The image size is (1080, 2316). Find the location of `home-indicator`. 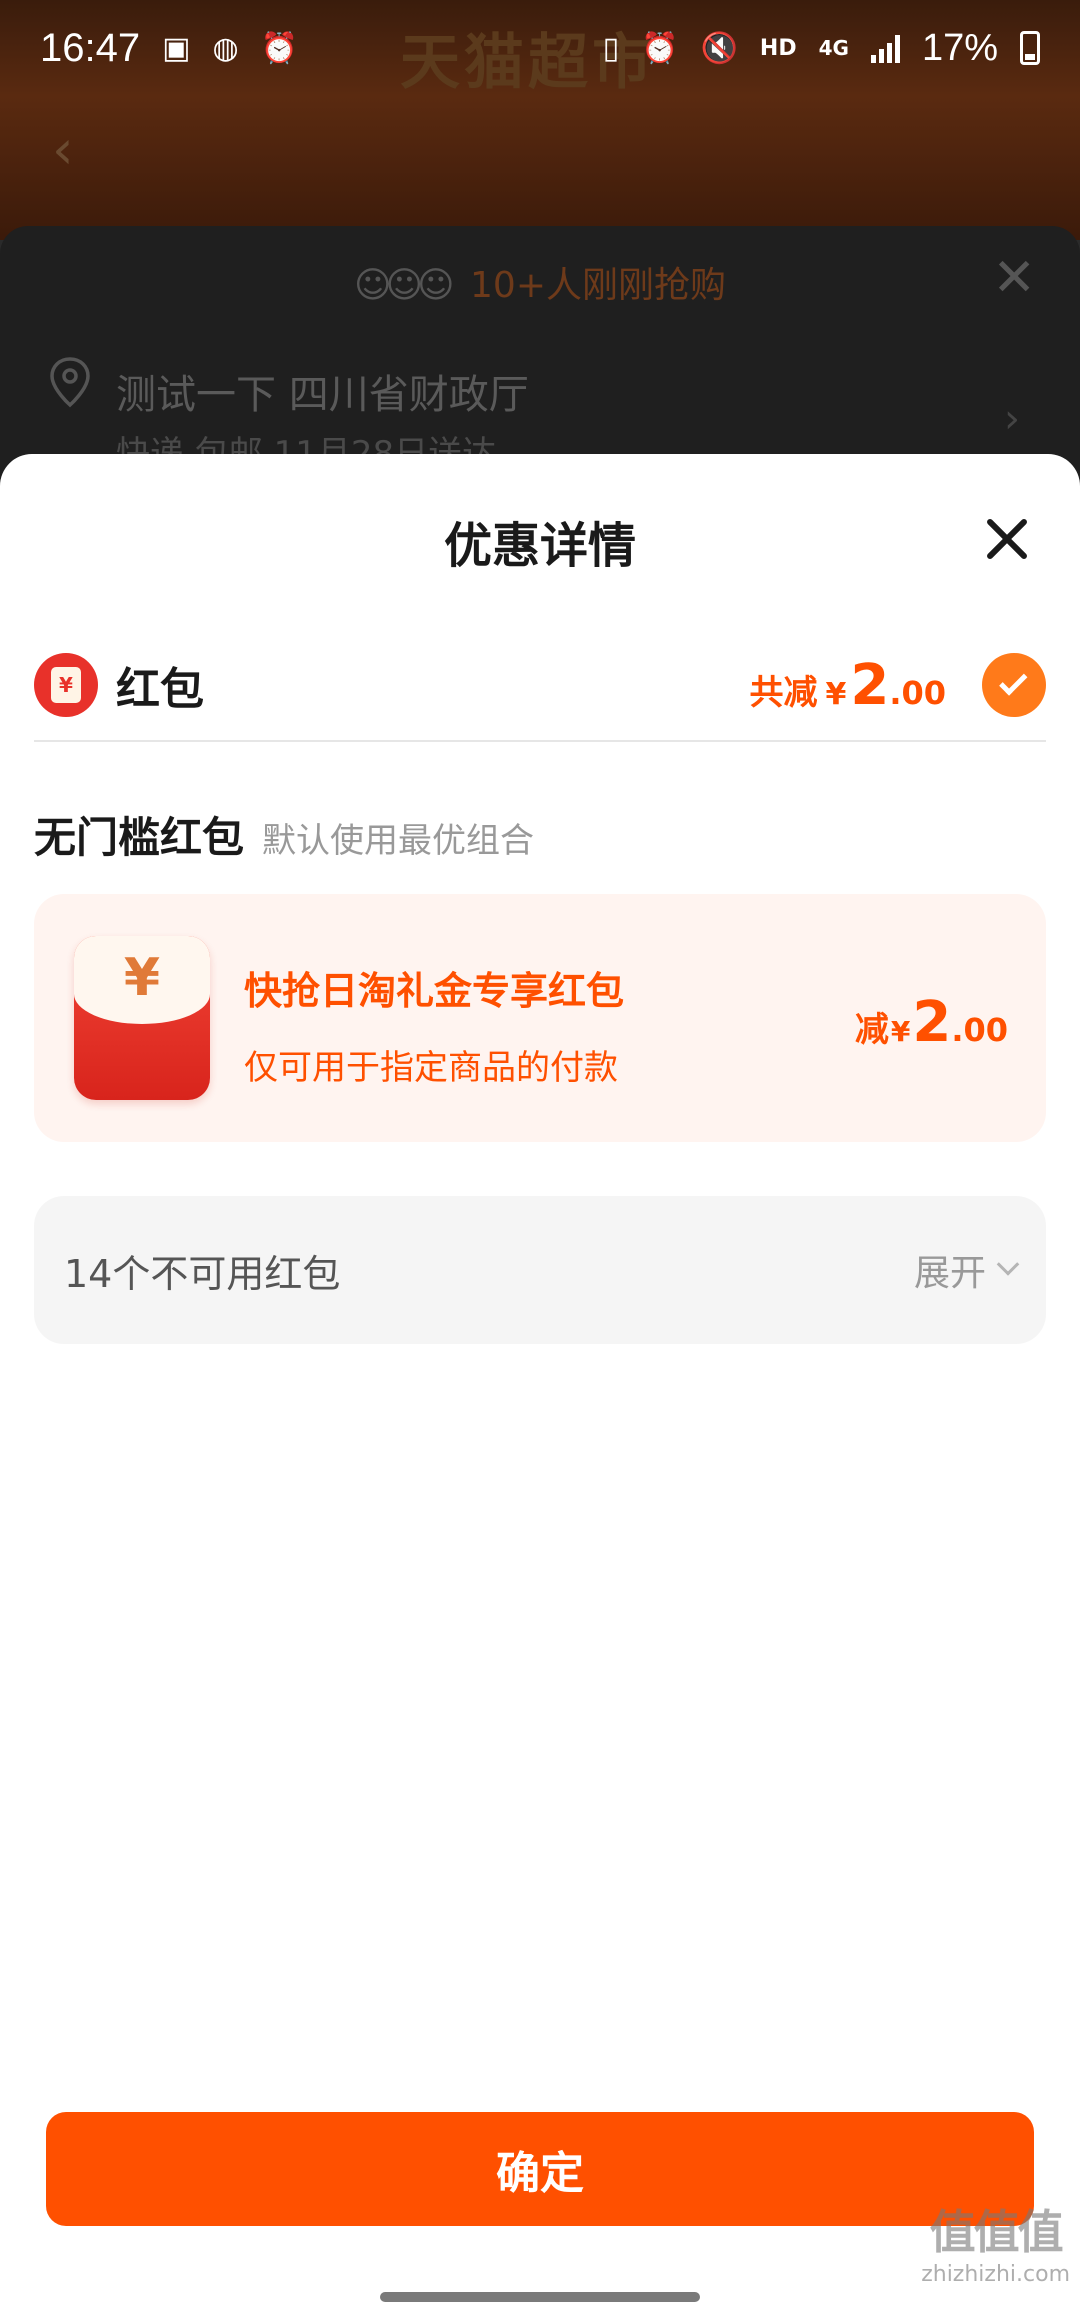

home-indicator is located at coordinates (540, 2297).